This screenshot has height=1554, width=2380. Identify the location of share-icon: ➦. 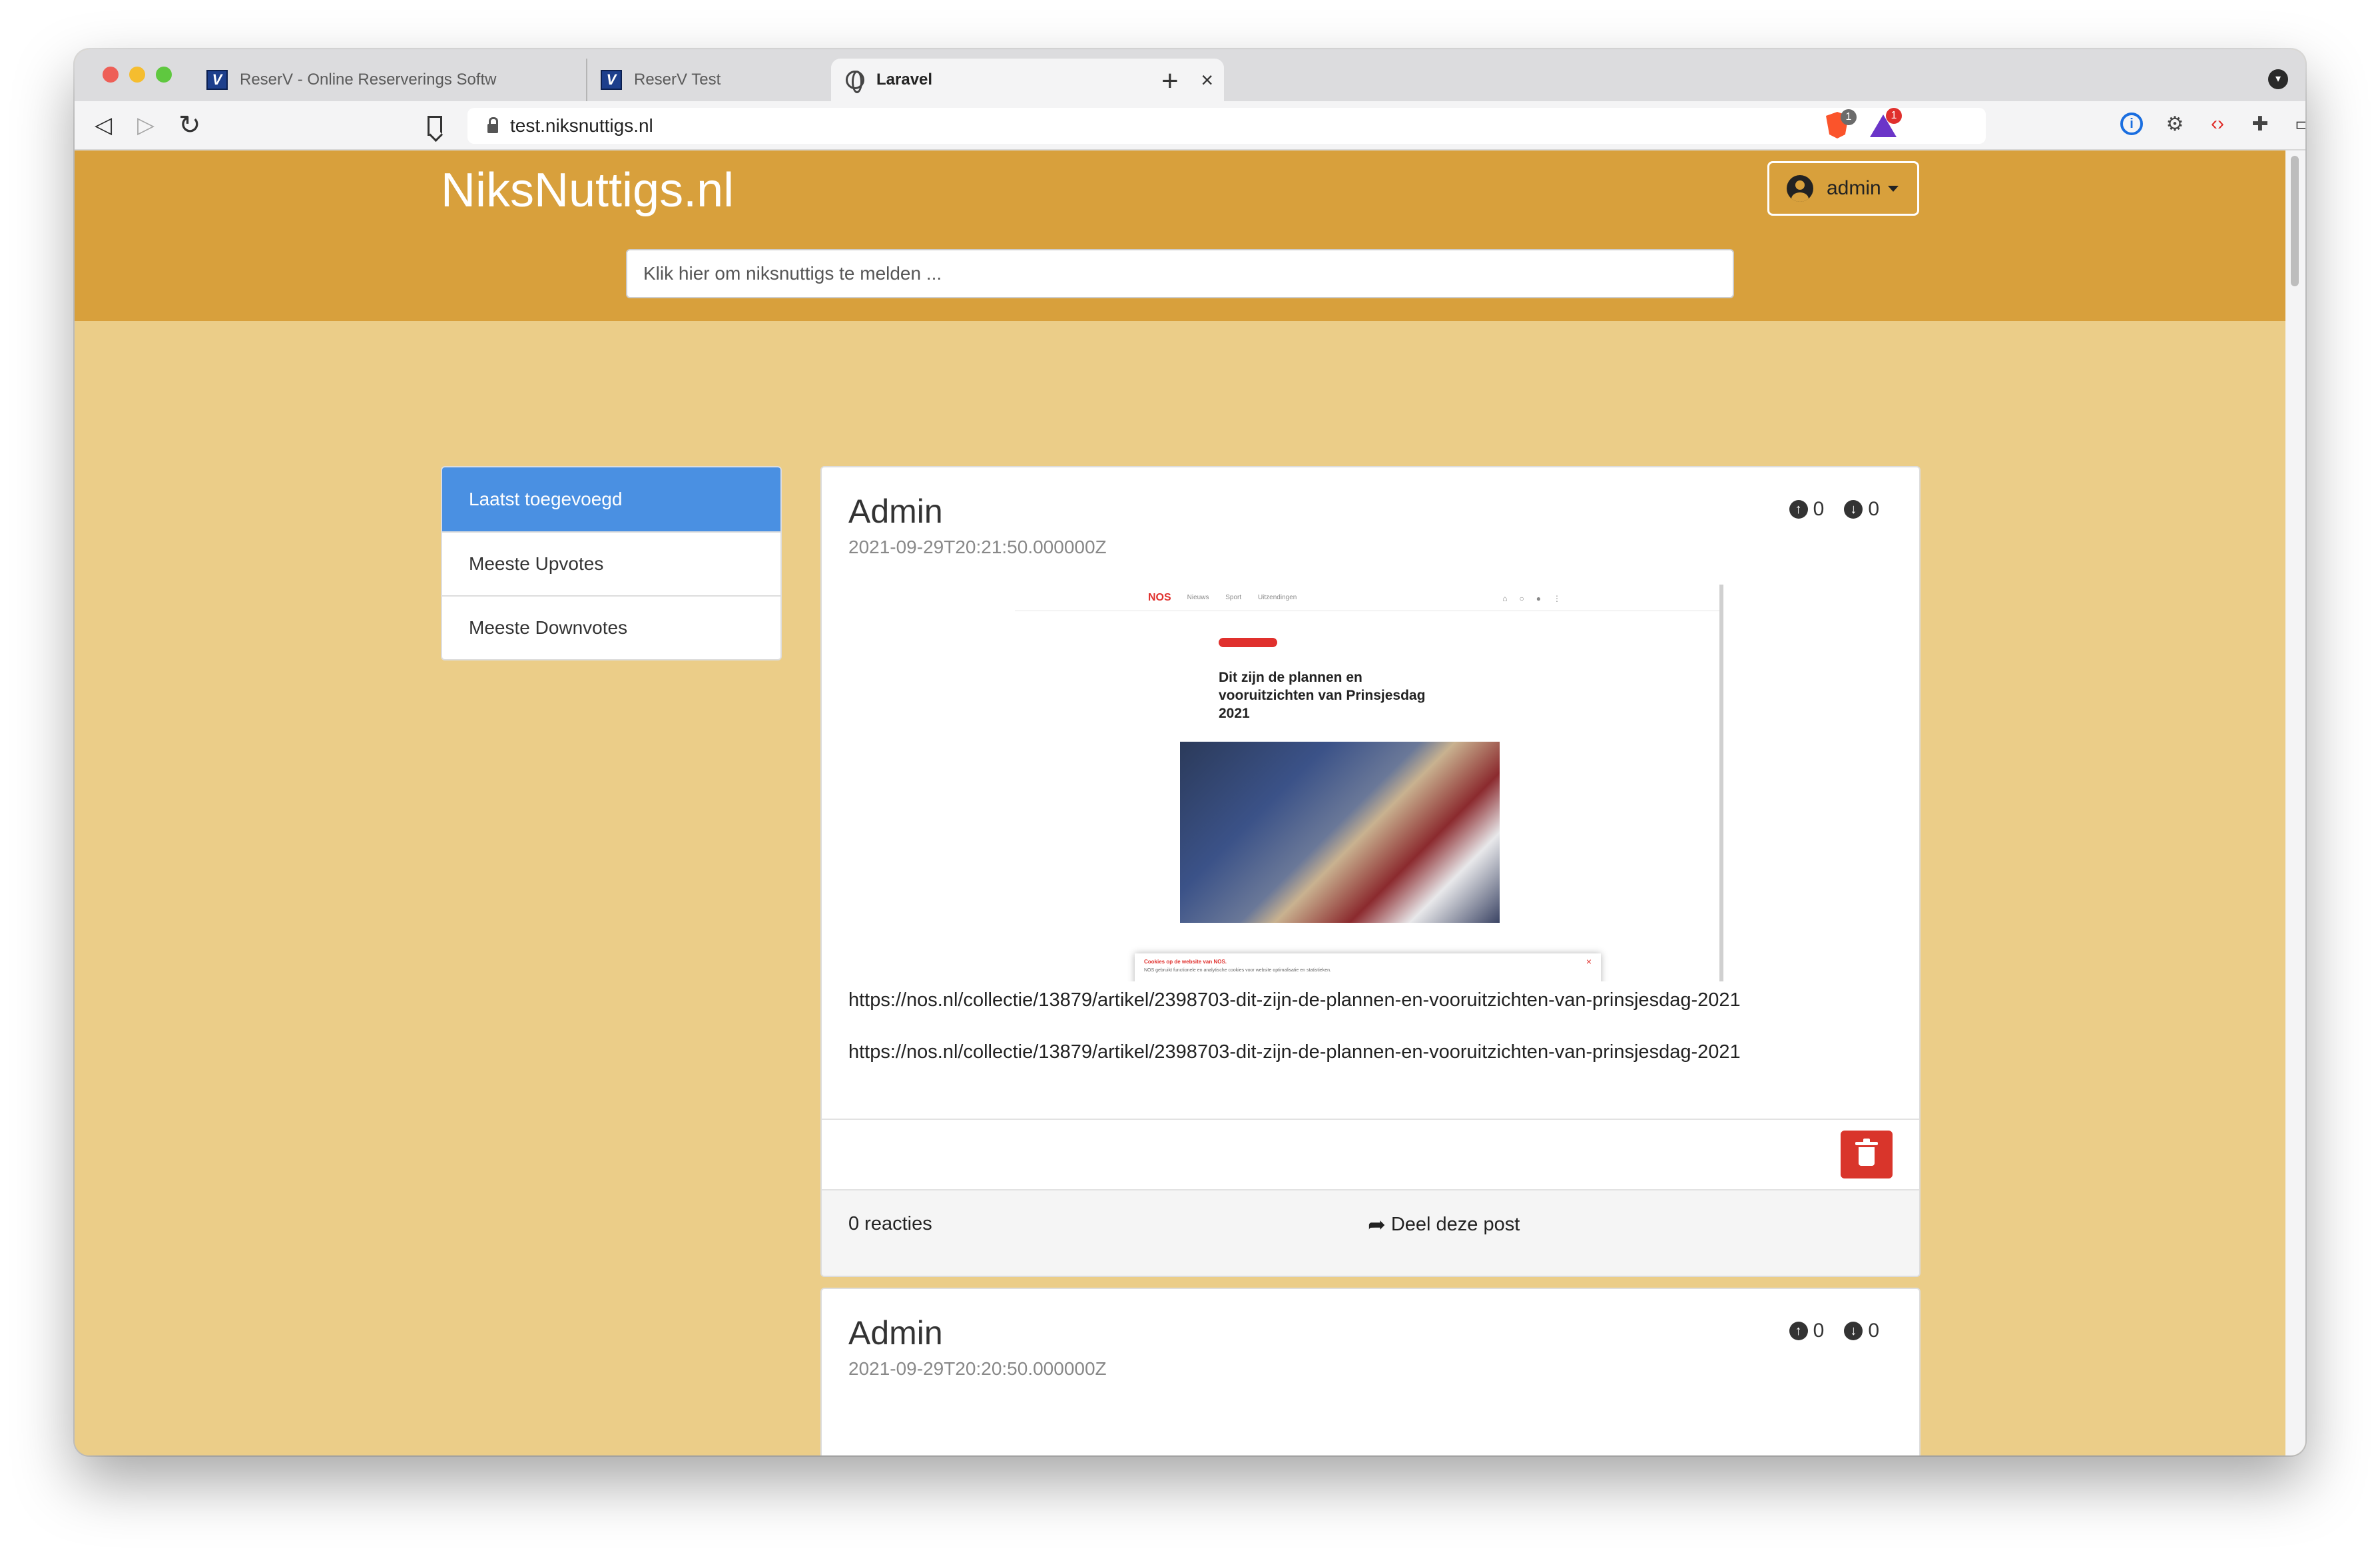
(1377, 1224).